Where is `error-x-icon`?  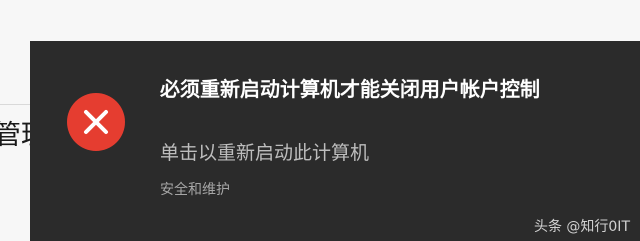 error-x-icon is located at coordinates (96, 122).